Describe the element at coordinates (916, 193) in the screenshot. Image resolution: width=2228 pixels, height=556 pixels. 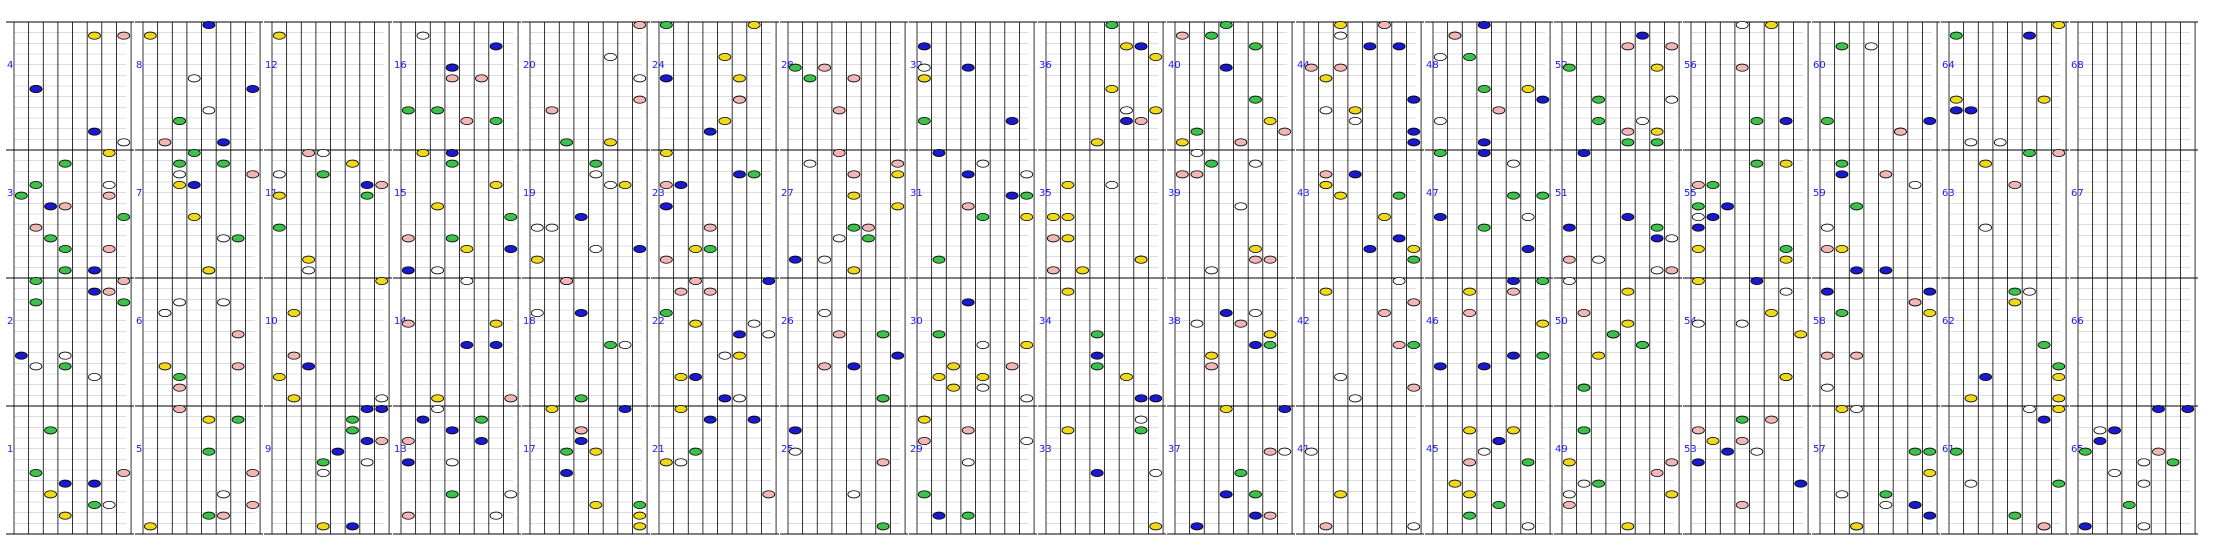
I see `measure-number: 31` at that location.